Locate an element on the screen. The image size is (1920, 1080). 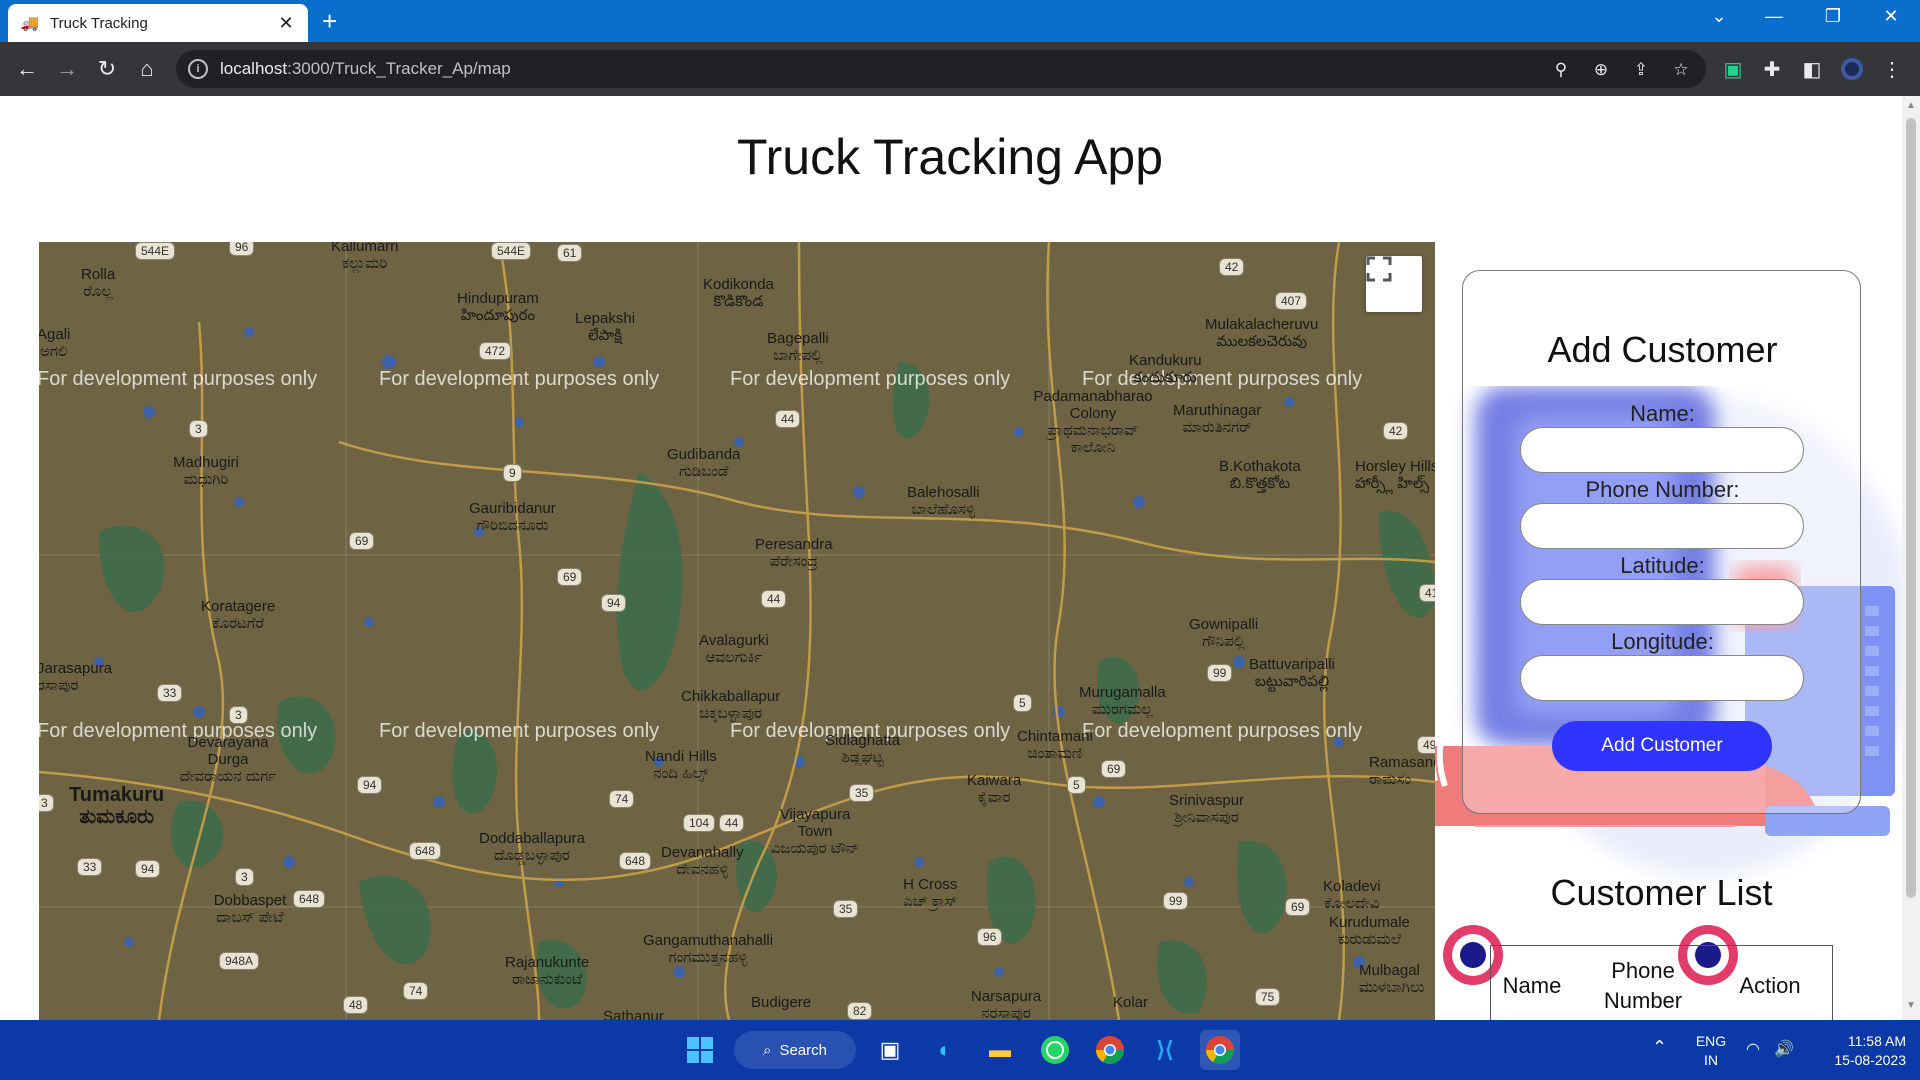
minimize-icon: — is located at coordinates (1774, 16).